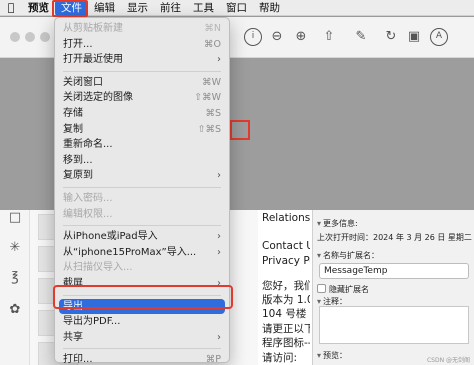 The width and height of the screenshot is (474, 365). Describe the element at coordinates (284, 314) in the screenshot. I see `doc-line: 104 号楼` at that location.